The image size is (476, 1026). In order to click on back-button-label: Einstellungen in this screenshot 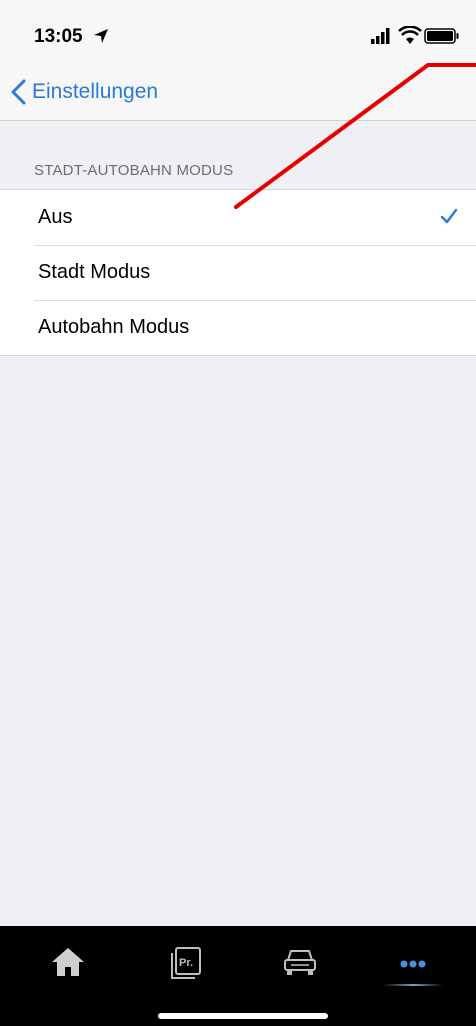, I will do `click(95, 91)`.